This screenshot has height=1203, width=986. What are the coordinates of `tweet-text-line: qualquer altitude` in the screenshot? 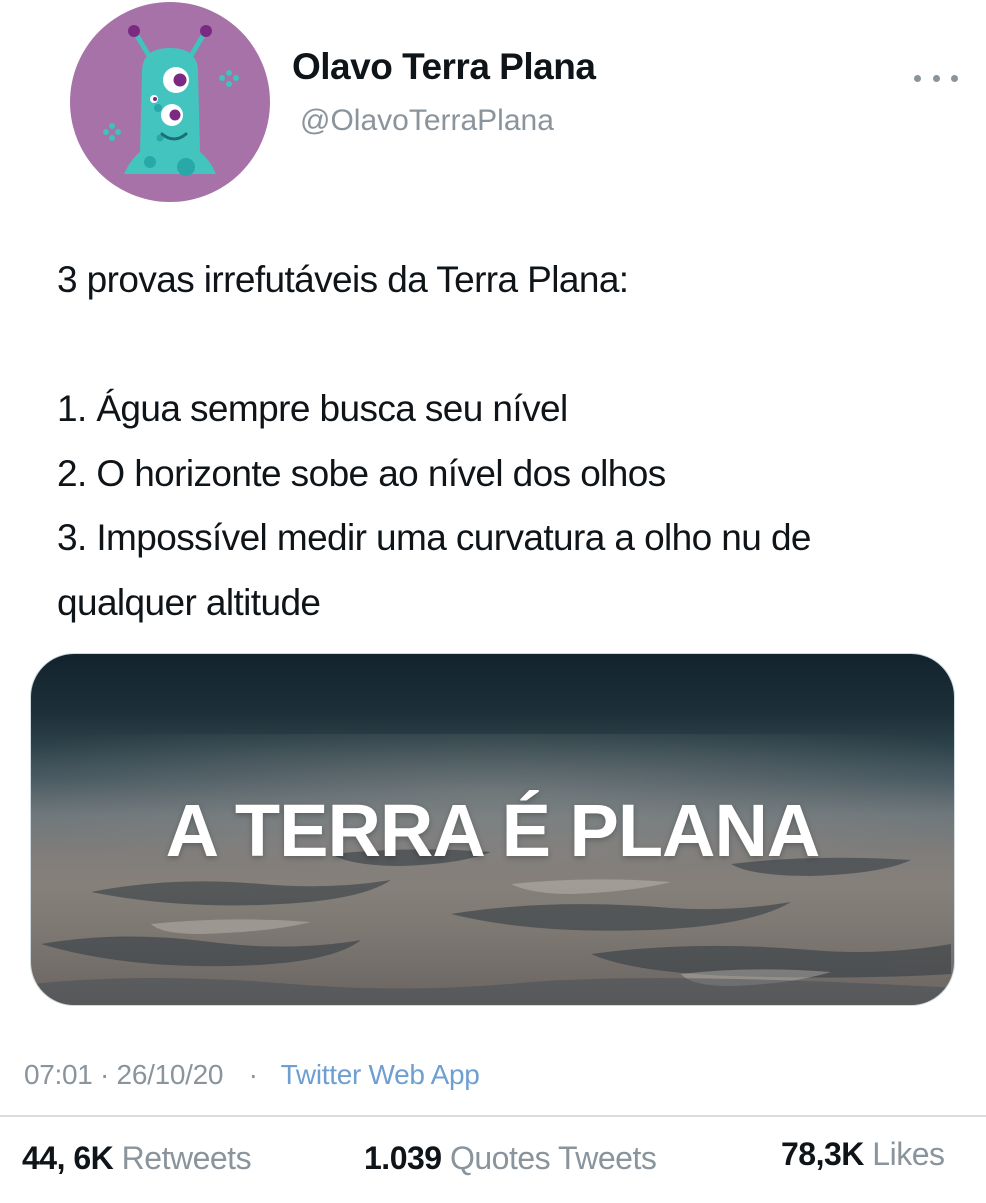 It's located at (189, 602).